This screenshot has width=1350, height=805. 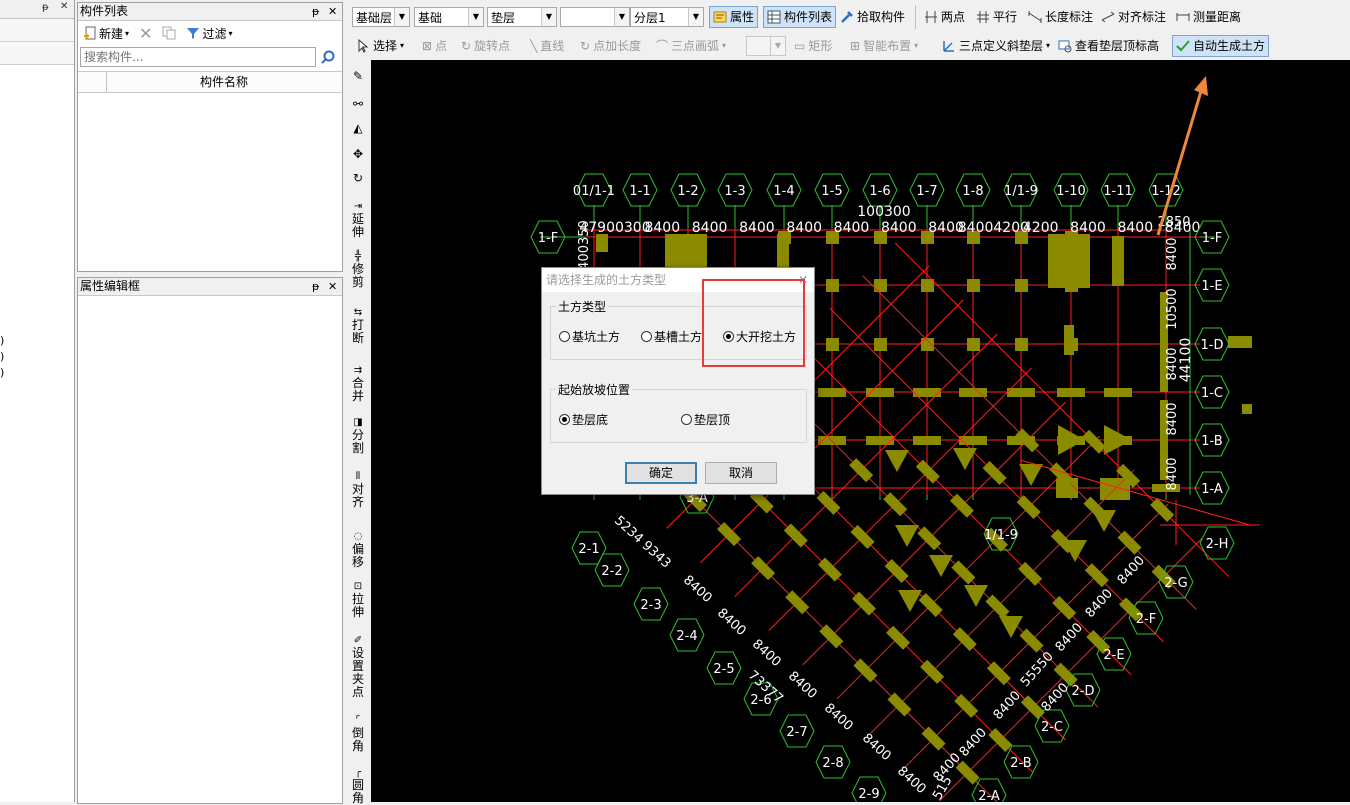 I want to click on column-header-name: 构件名称, so click(x=224, y=82).